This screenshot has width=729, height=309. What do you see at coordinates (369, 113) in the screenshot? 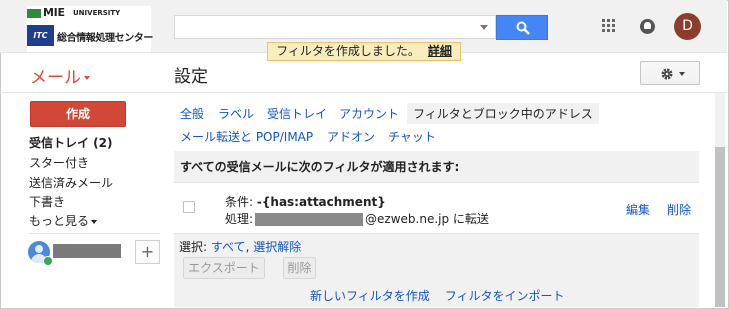
I see `tab-accounts: アカウント` at bounding box center [369, 113].